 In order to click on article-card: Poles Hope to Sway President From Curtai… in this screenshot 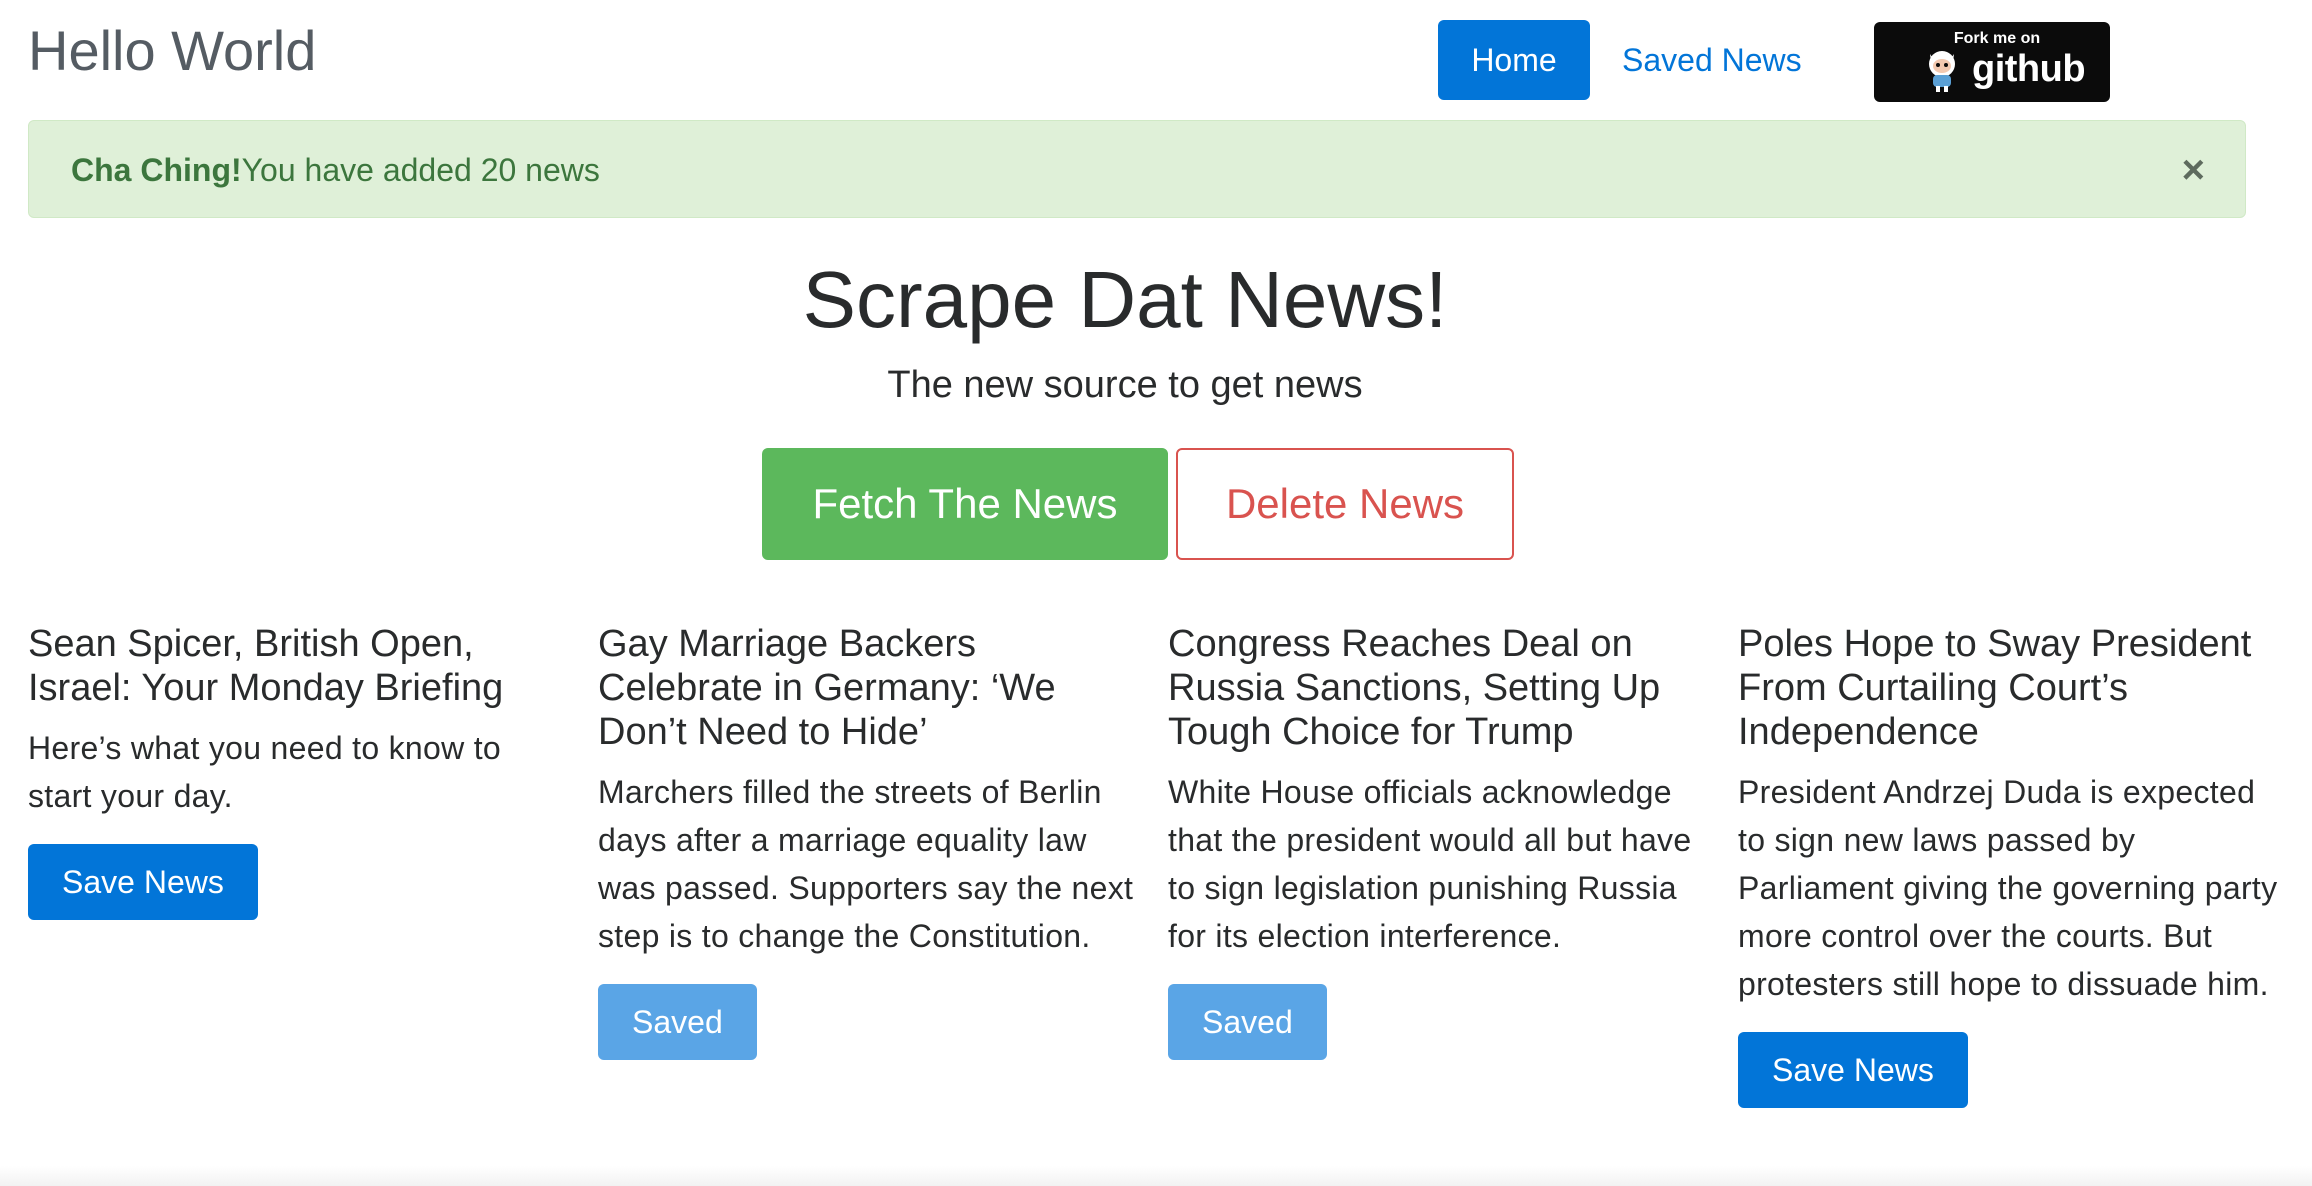, I will do `click(2008, 865)`.